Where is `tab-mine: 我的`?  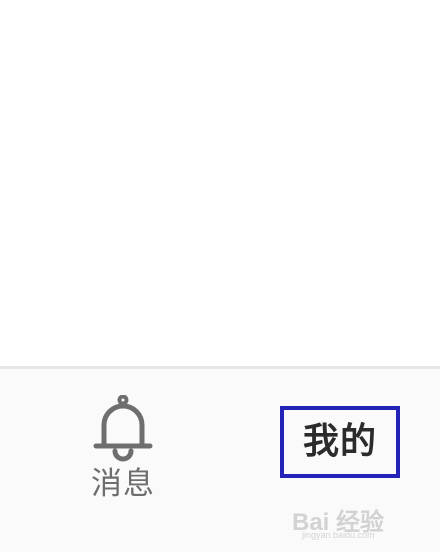 tab-mine: 我的 is located at coordinates (340, 442).